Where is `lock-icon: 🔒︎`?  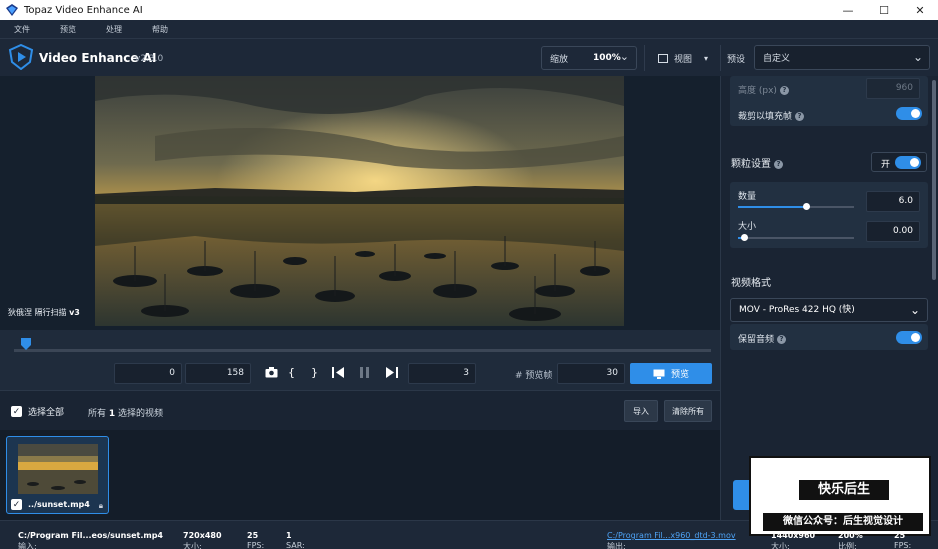
lock-icon: 🔒︎ is located at coordinates (100, 505).